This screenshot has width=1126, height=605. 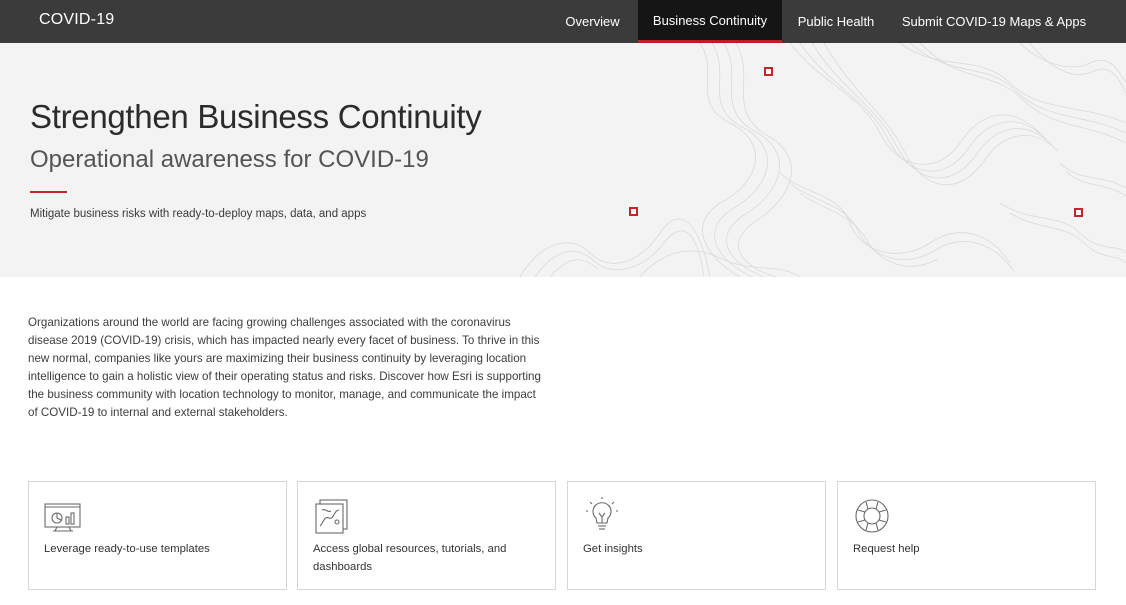 I want to click on map-document-icon, so click(x=331, y=516).